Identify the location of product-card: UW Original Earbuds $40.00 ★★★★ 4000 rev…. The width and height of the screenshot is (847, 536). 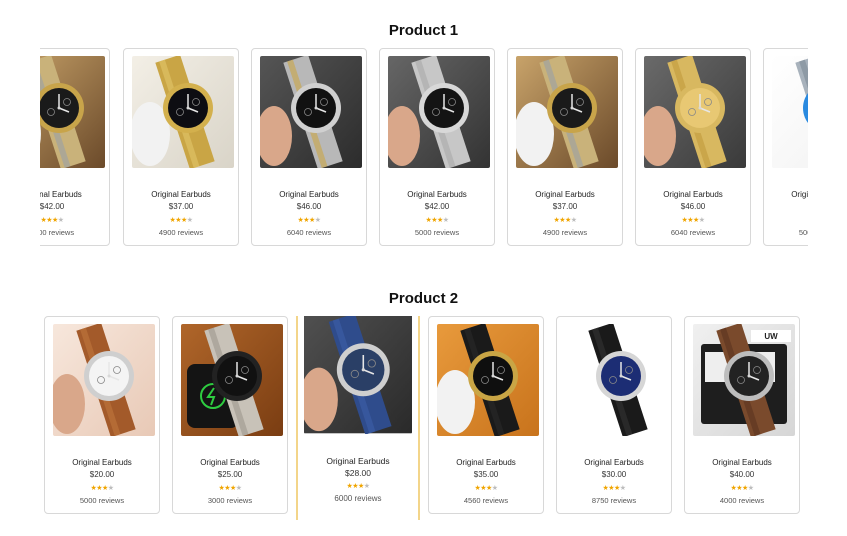
(742, 415).